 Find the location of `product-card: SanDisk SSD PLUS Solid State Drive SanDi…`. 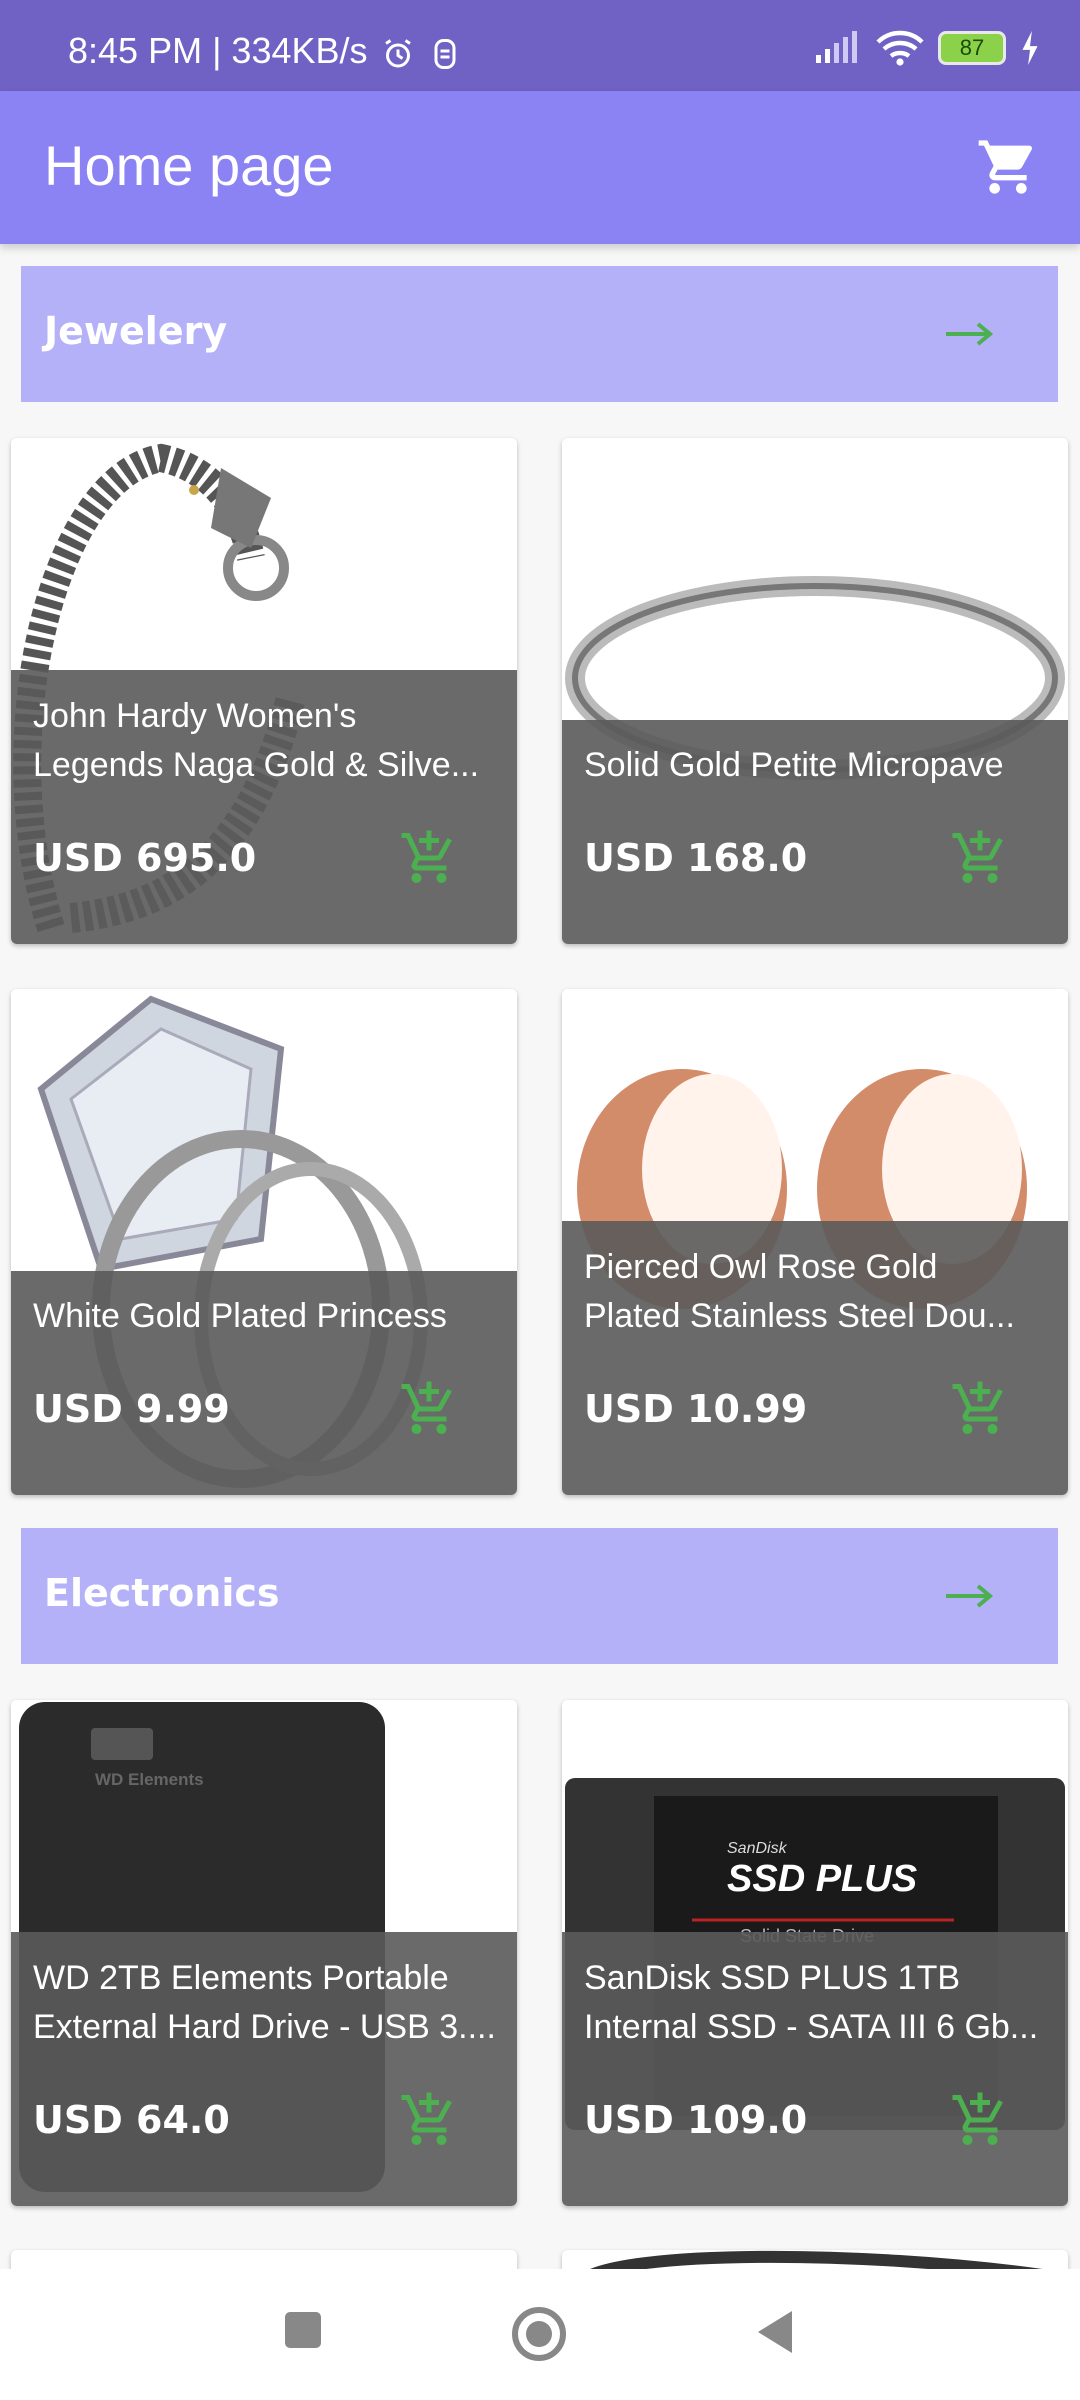

product-card: SanDisk SSD PLUS Solid State Drive SanDi… is located at coordinates (815, 1953).